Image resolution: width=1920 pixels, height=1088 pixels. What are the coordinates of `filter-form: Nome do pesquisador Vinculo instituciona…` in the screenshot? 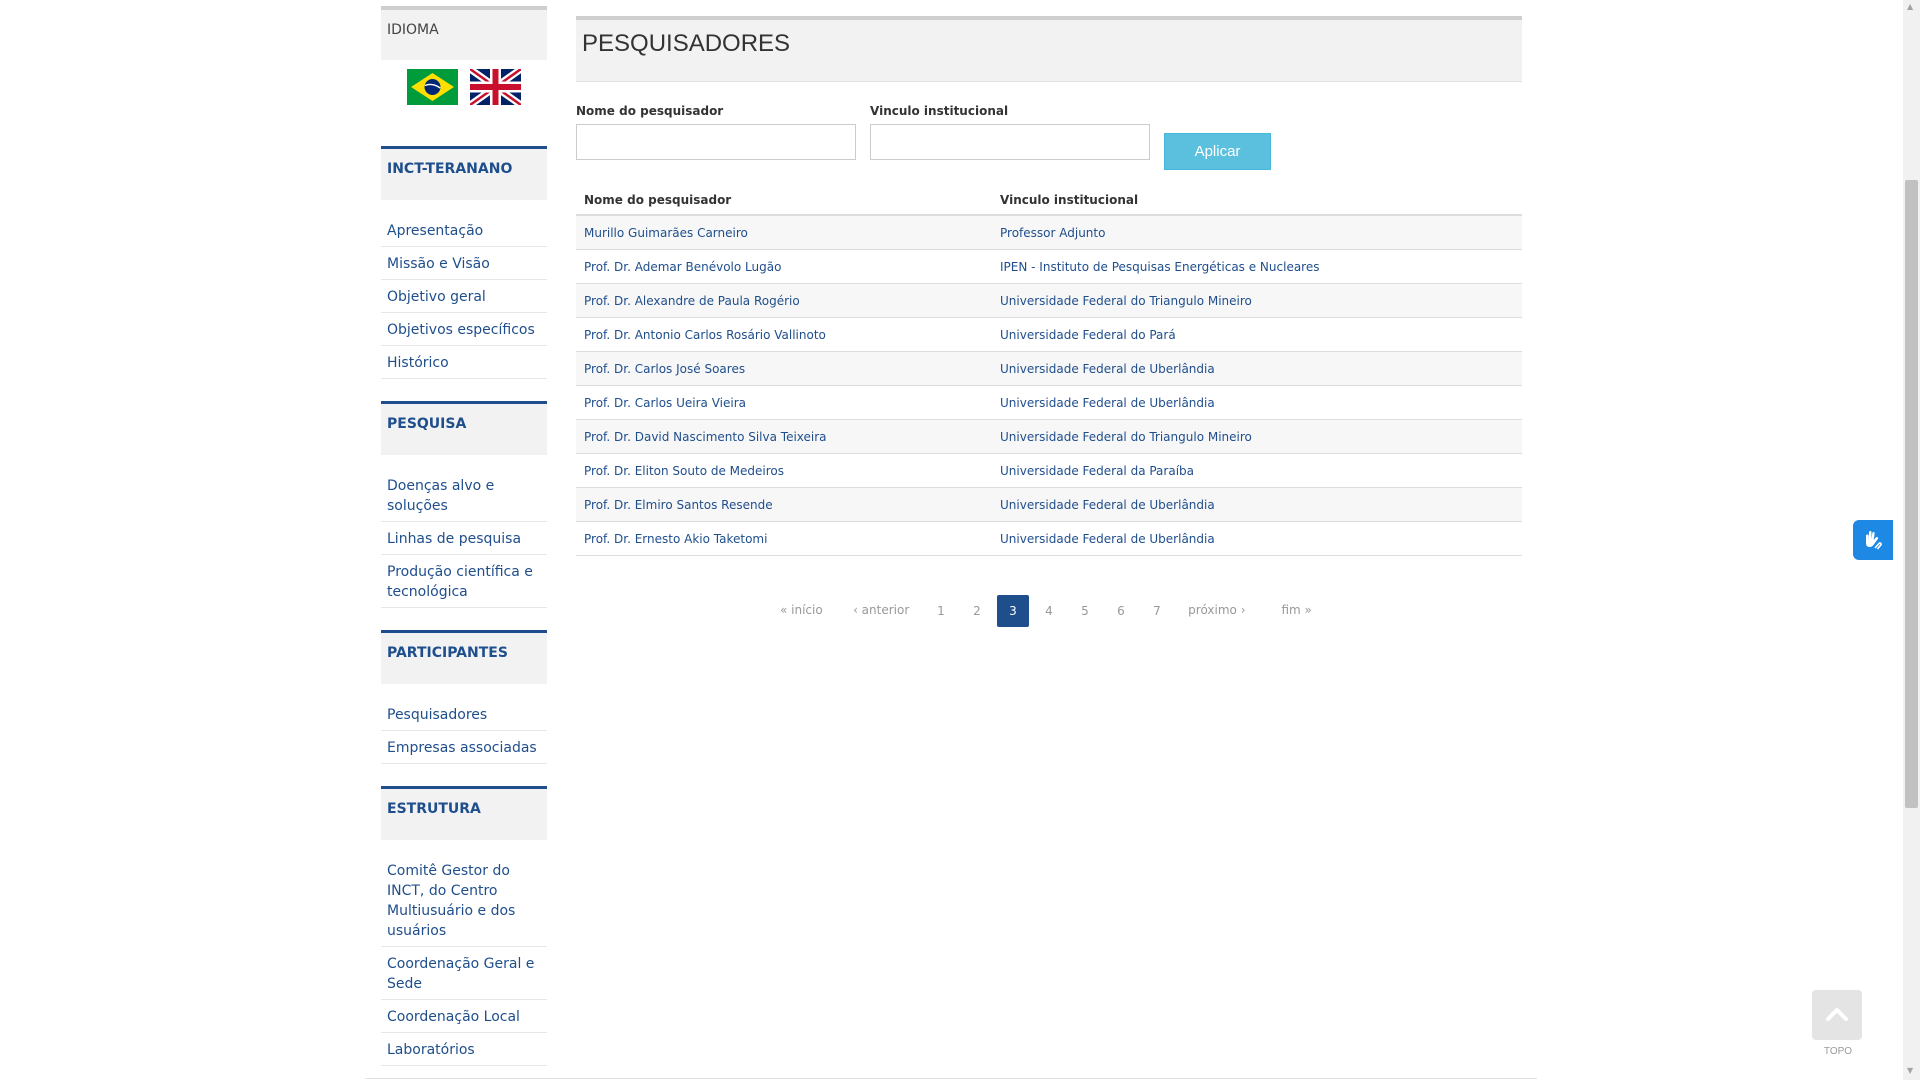 It's located at (1049, 130).